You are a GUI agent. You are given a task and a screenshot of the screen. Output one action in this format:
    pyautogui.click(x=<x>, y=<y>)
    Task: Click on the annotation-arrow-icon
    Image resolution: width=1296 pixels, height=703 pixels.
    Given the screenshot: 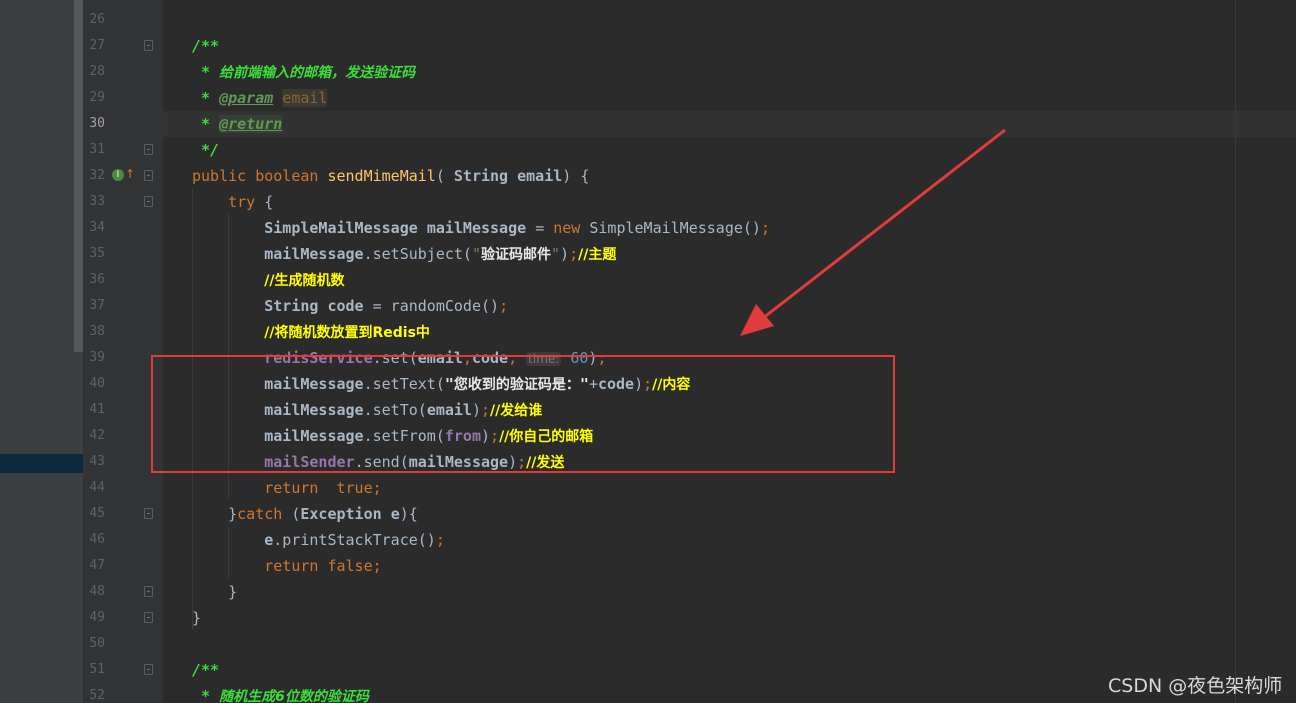 What is the action you would take?
    pyautogui.click(x=873, y=232)
    